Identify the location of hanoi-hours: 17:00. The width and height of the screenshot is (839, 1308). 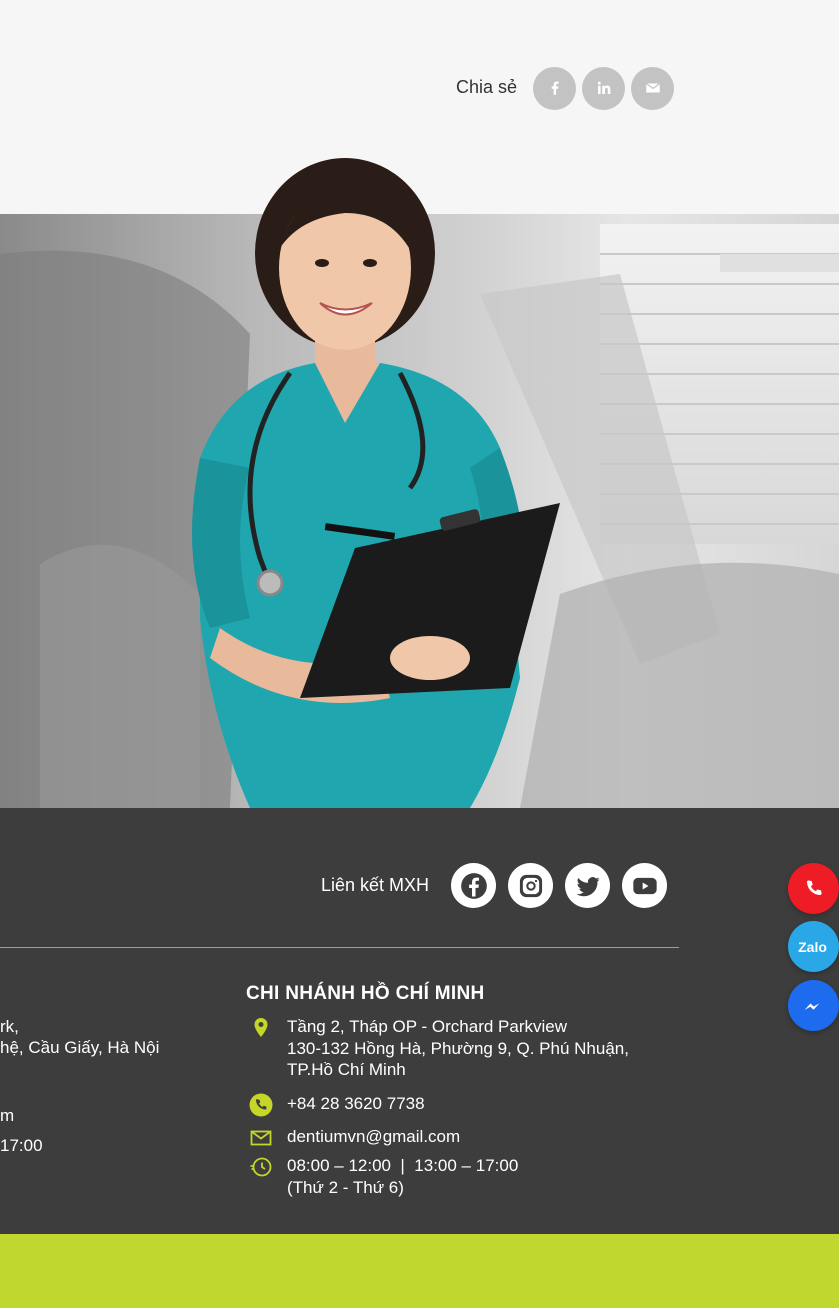
(21, 1145).